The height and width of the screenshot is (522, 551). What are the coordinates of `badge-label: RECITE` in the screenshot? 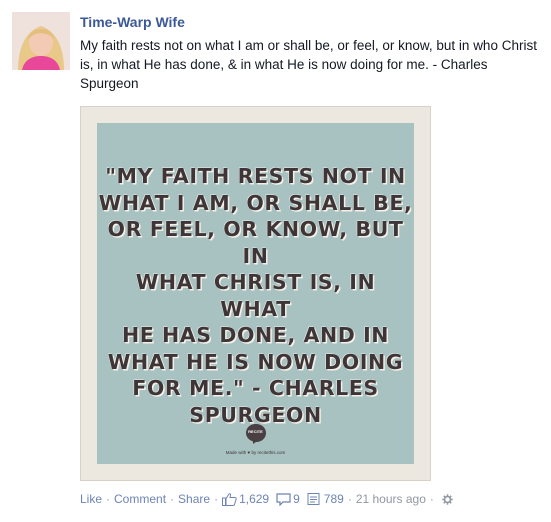 It's located at (255, 431).